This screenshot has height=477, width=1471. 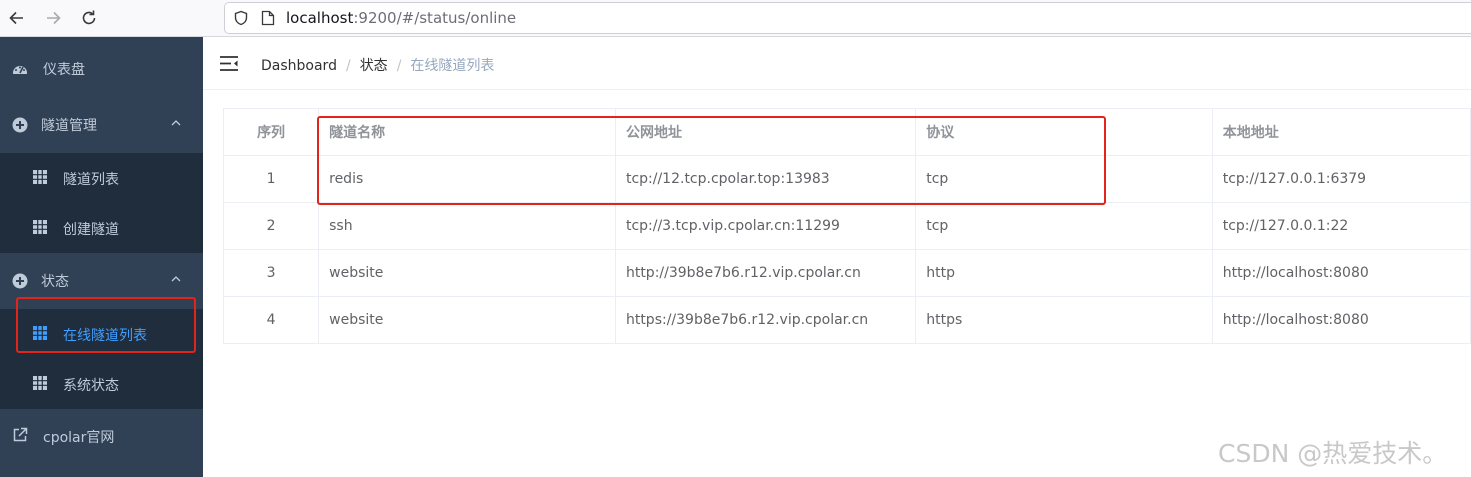 I want to click on back-icon, so click(x=17, y=18).